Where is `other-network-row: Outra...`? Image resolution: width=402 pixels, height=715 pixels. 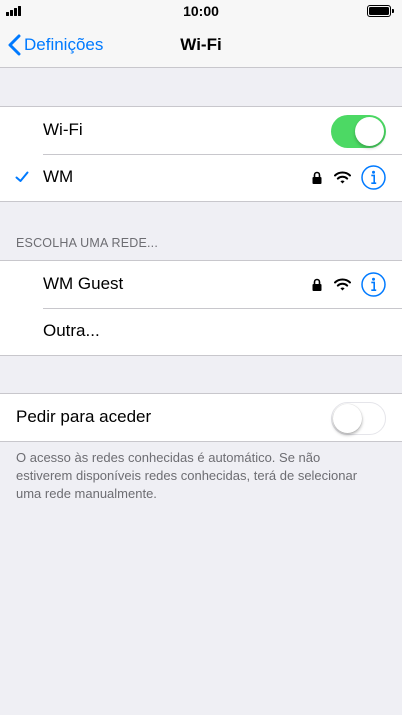
other-network-row: Outra... is located at coordinates (201, 331).